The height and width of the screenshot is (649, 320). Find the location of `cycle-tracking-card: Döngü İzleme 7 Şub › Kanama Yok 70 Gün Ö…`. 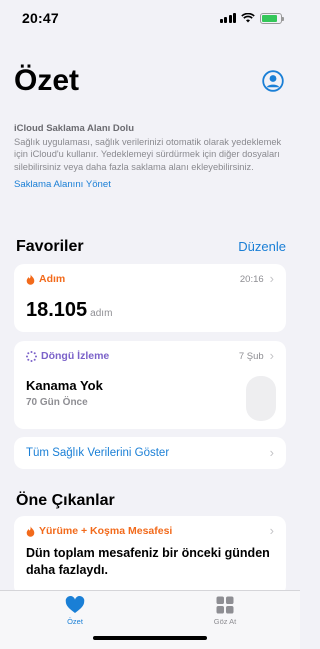

cycle-tracking-card: Döngü İzleme 7 Şub › Kanama Yok 70 Gün Ö… is located at coordinates (150, 385).